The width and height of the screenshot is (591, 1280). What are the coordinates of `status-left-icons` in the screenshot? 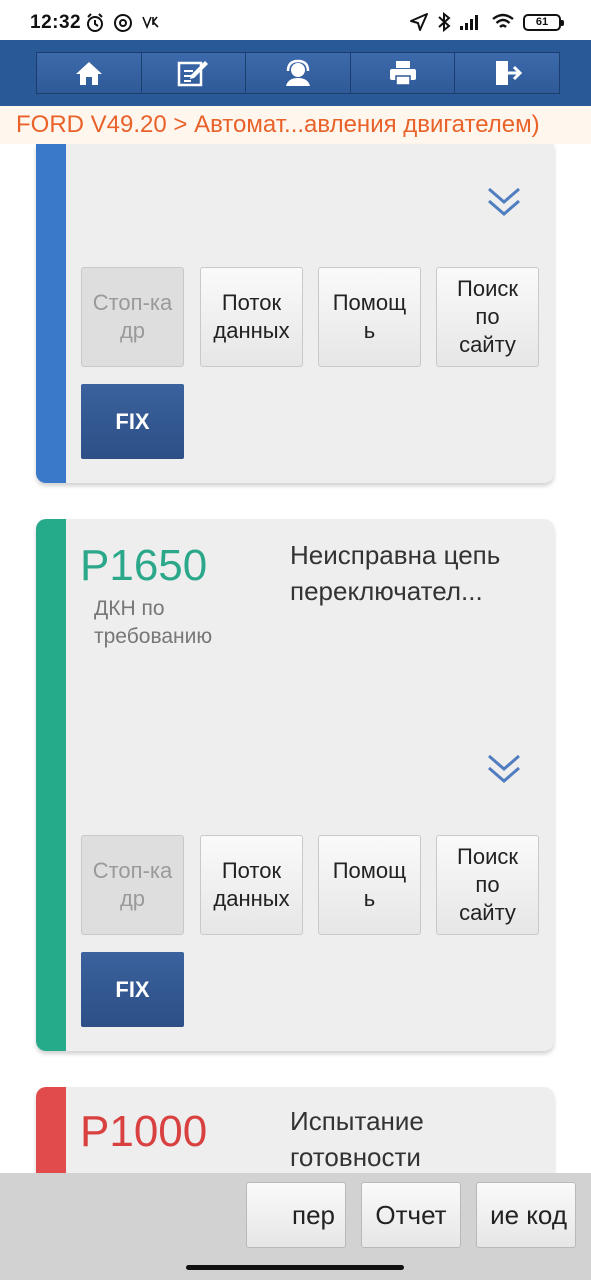 It's located at (124, 23).